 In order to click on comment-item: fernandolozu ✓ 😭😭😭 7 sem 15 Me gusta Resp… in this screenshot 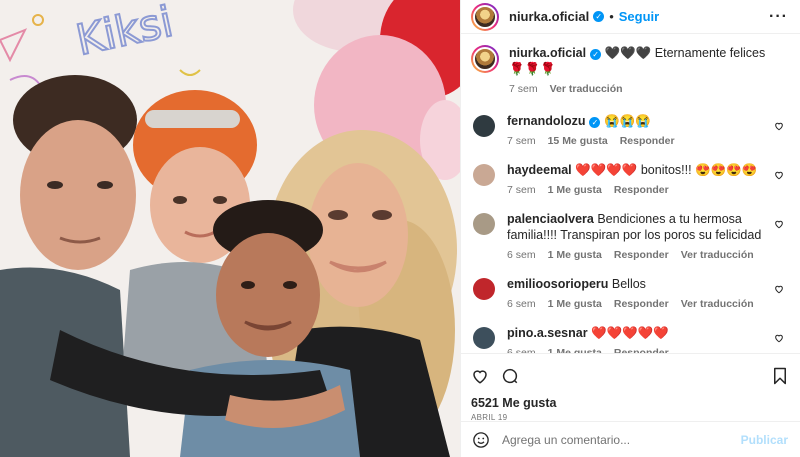, I will do `click(630, 130)`.